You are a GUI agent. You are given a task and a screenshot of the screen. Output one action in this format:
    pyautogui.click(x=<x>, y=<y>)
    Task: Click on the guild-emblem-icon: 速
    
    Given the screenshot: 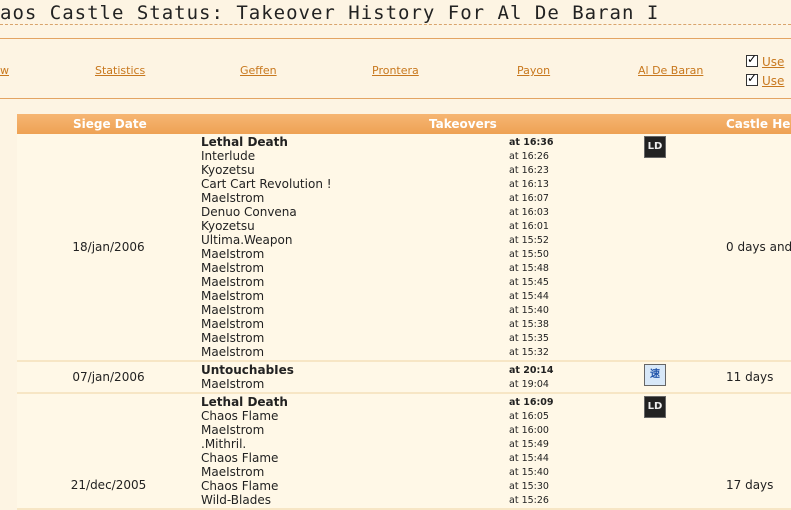 What is the action you would take?
    pyautogui.click(x=655, y=375)
    